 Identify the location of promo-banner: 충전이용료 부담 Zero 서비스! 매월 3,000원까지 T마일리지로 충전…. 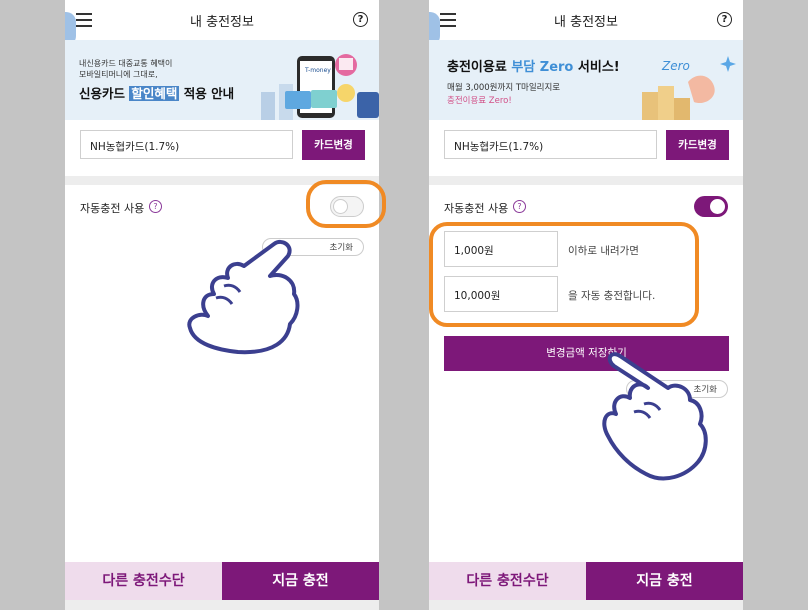
(586, 80).